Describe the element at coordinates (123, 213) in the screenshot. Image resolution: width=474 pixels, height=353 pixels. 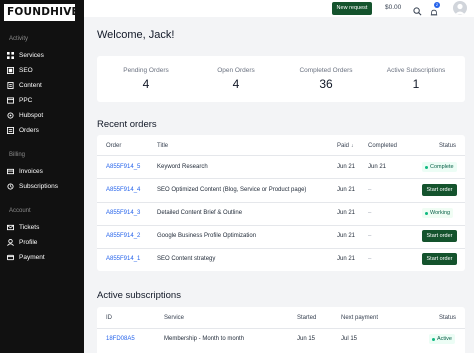
I see `order-link: A855F914_3` at that location.